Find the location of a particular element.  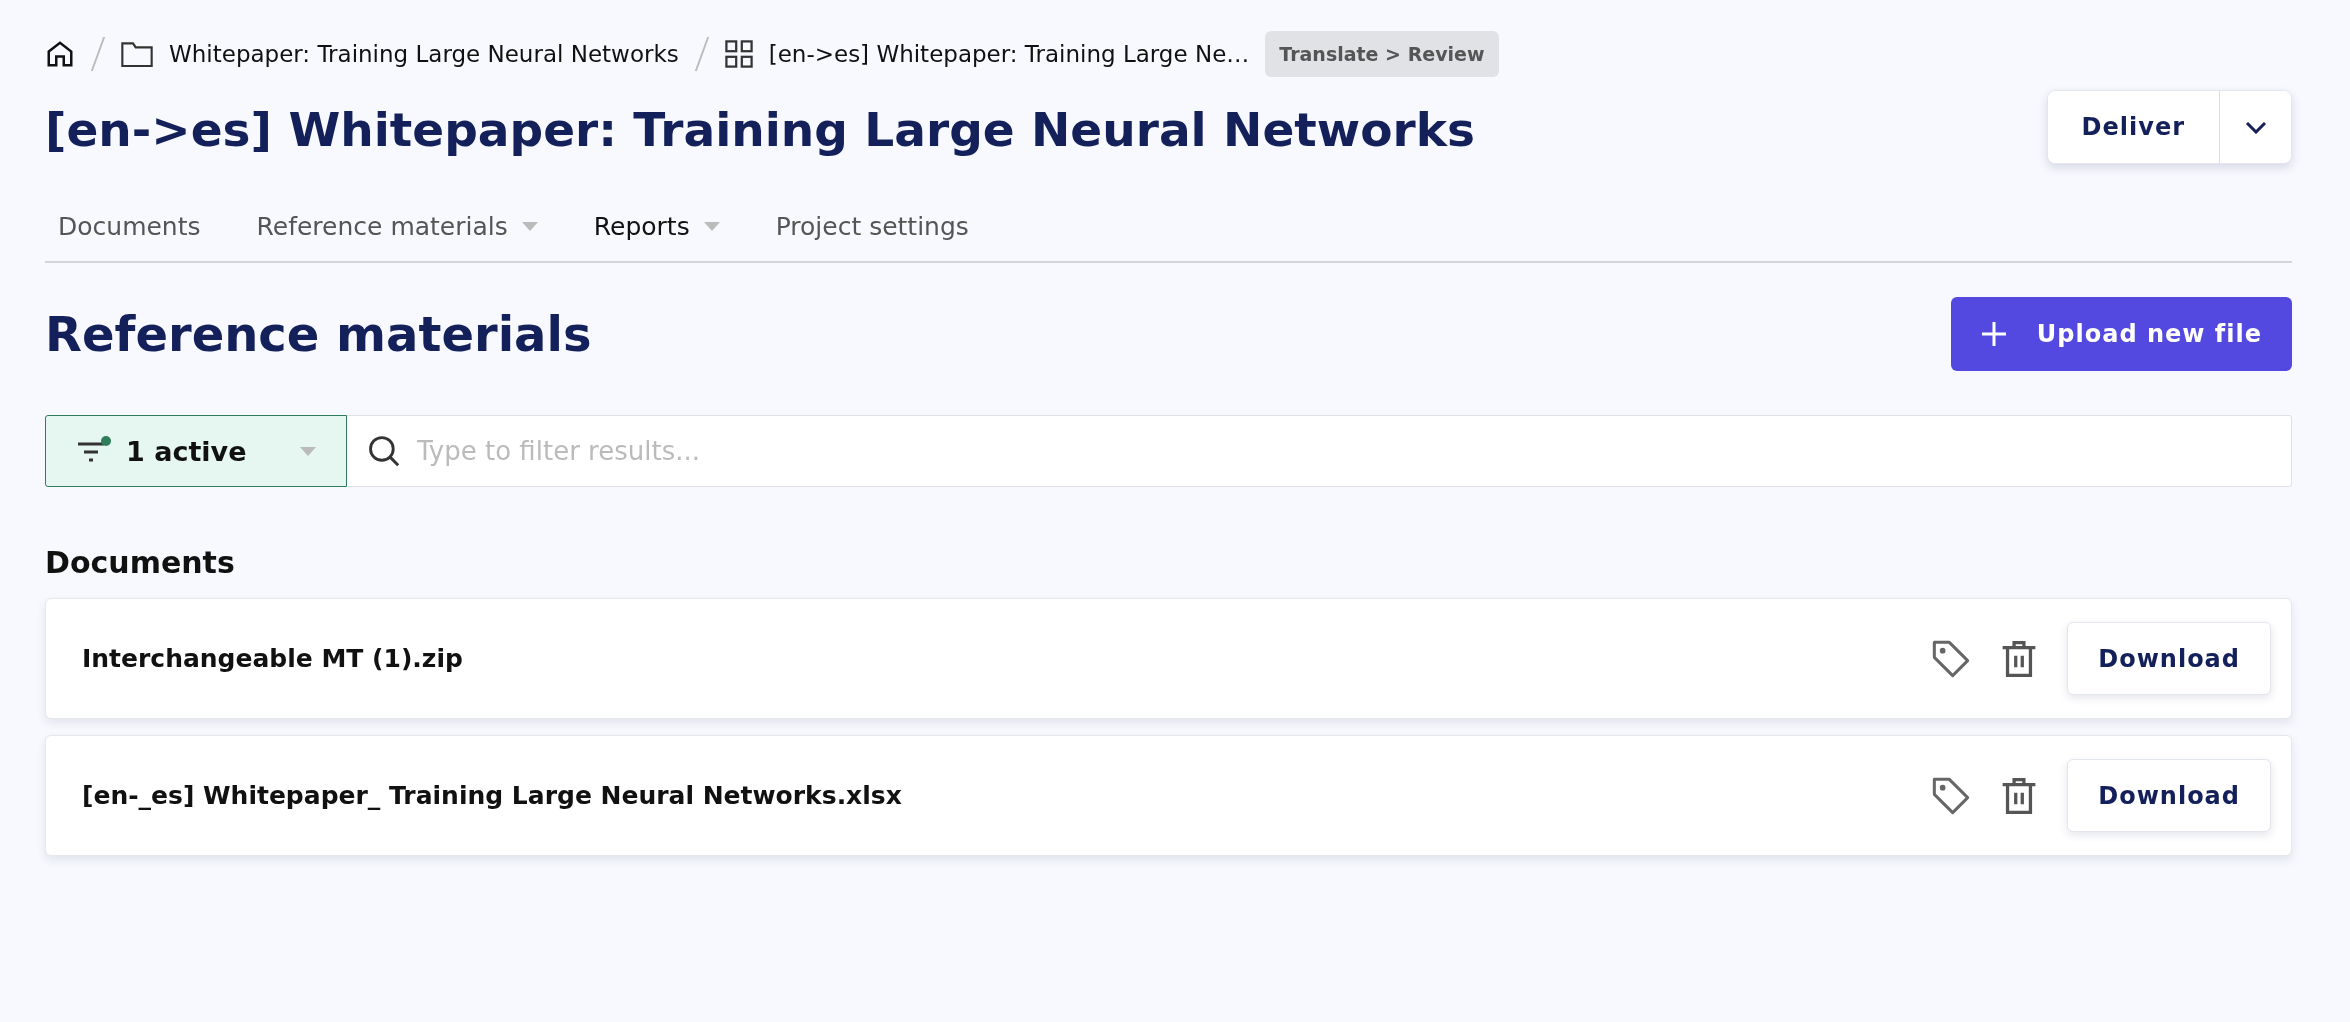

nav-tab: Project settings is located at coordinates (872, 226).